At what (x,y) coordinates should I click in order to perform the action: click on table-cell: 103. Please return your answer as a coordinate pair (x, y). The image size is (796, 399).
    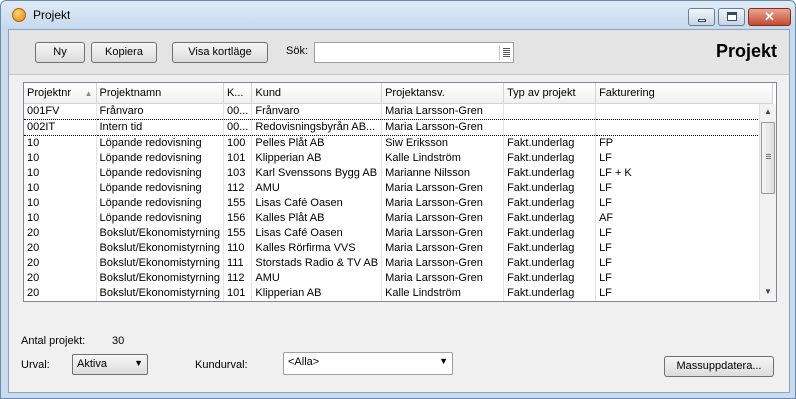
    Looking at the image, I should click on (238, 173).